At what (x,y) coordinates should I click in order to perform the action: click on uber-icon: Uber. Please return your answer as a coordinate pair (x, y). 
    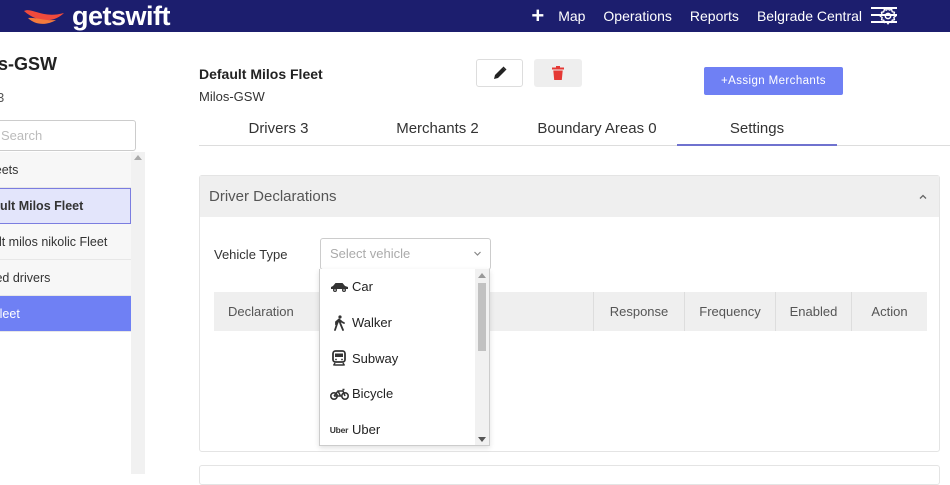
    Looking at the image, I should click on (339, 429).